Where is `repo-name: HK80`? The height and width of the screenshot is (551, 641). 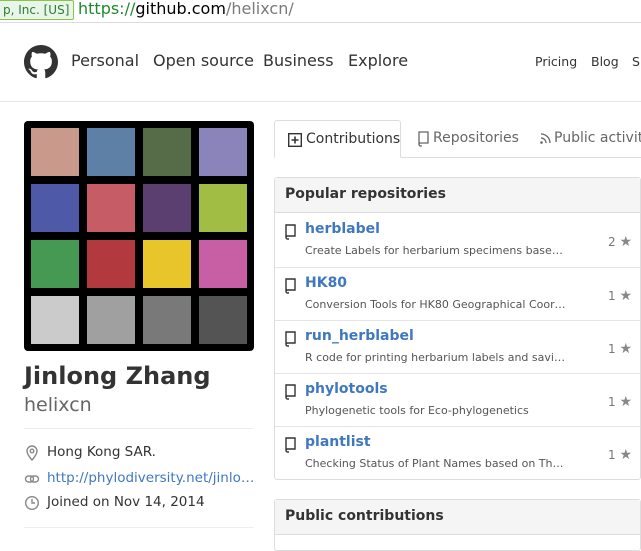
repo-name: HK80 is located at coordinates (326, 283).